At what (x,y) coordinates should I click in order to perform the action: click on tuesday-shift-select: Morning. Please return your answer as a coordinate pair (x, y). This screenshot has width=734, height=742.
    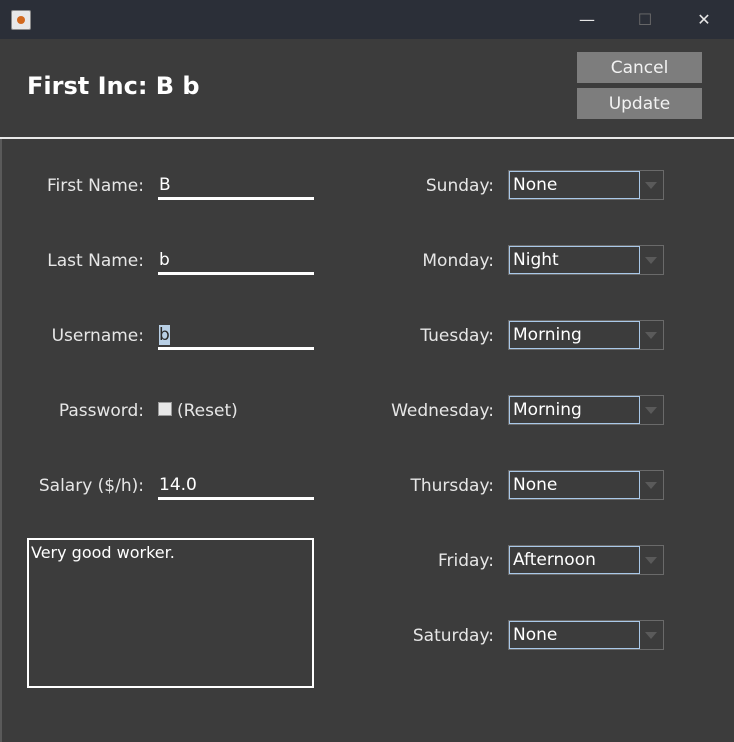
    Looking at the image, I should click on (586, 335).